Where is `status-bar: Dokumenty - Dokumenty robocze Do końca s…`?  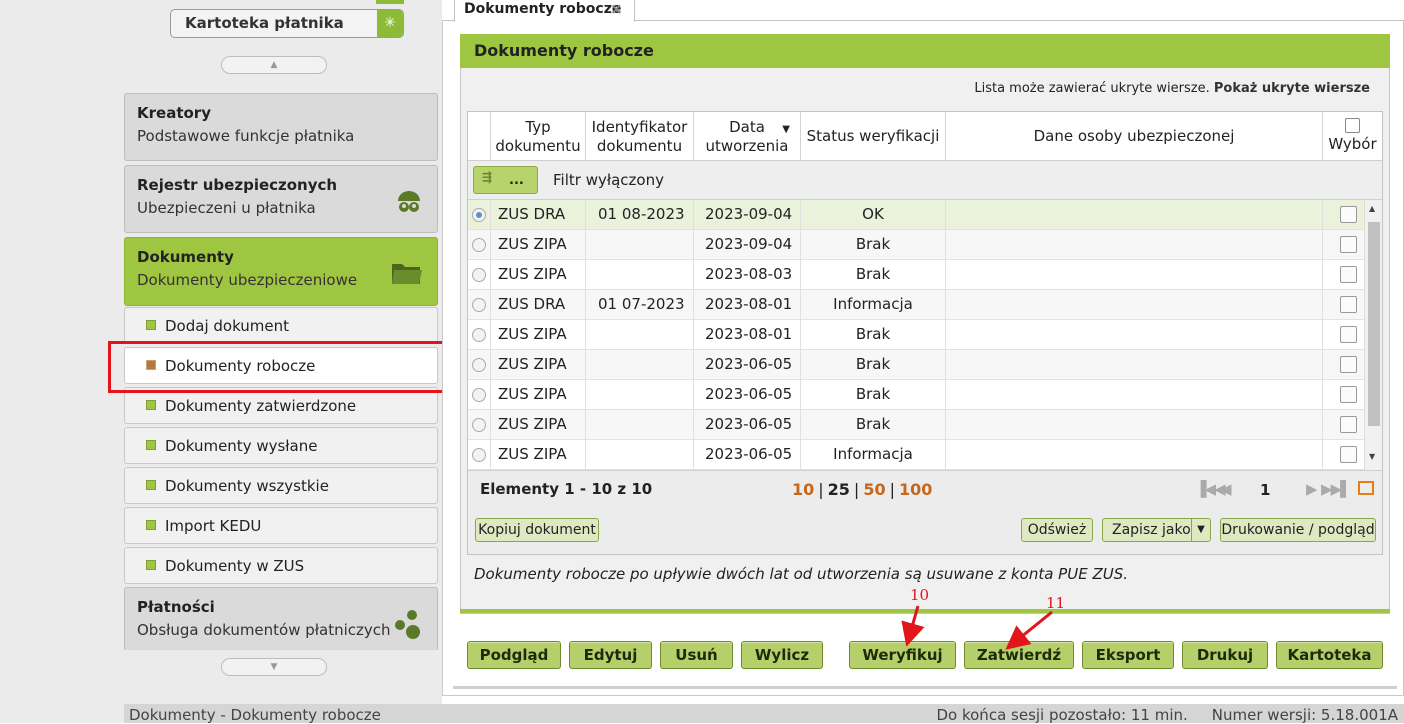 status-bar: Dokumenty - Dokumenty robocze Do końca s… is located at coordinates (764, 714).